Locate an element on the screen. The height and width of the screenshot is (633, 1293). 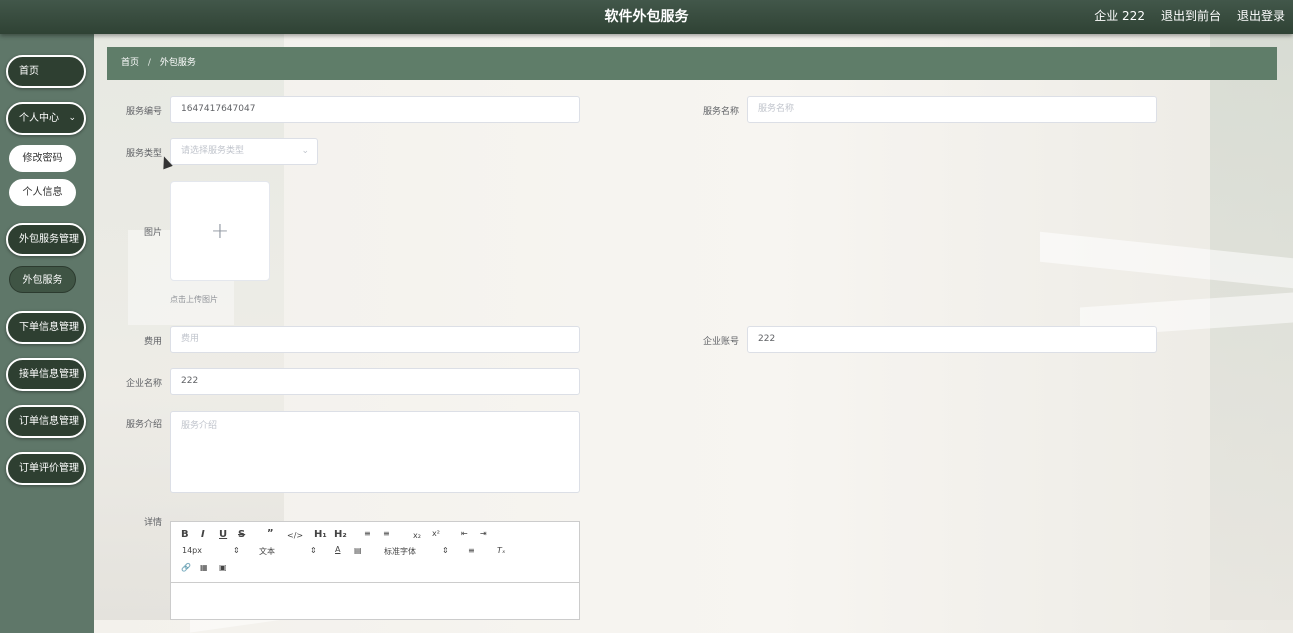
company-account-input: 222 is located at coordinates (952, 339).